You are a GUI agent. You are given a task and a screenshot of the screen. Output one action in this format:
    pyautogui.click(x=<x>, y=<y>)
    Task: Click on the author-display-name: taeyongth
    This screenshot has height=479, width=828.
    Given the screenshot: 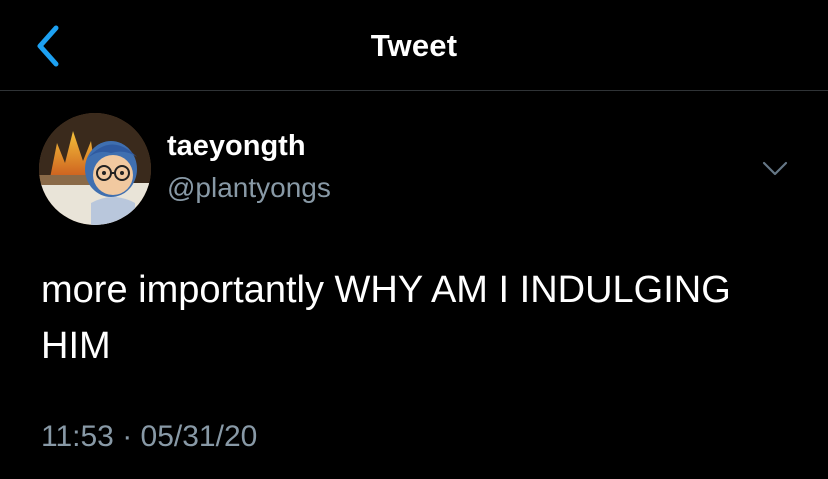 What is the action you would take?
    pyautogui.click(x=236, y=146)
    